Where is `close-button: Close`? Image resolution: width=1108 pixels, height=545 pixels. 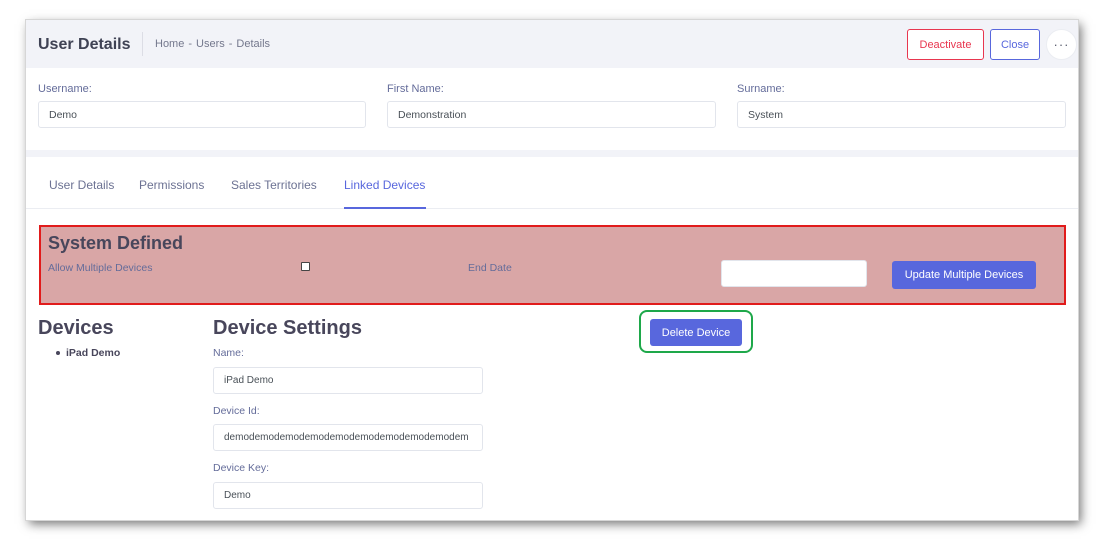 close-button: Close is located at coordinates (1015, 44).